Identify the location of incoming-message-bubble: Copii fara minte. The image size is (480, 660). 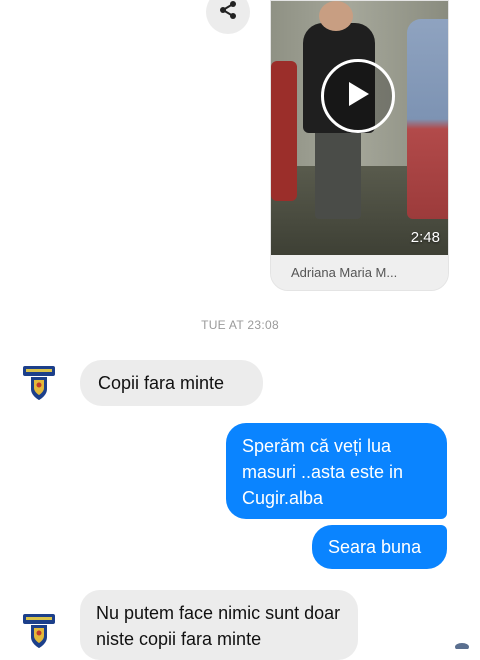
(171, 383).